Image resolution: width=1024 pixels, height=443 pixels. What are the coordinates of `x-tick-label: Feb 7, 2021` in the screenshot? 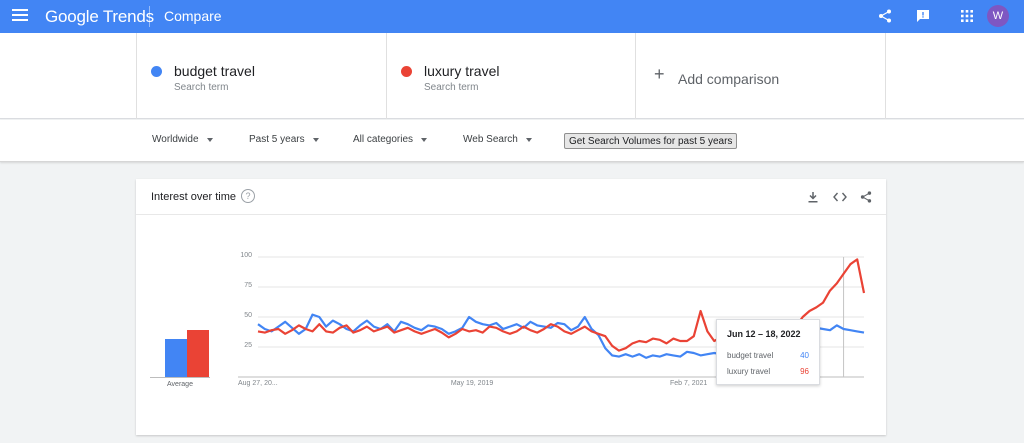 It's located at (688, 383).